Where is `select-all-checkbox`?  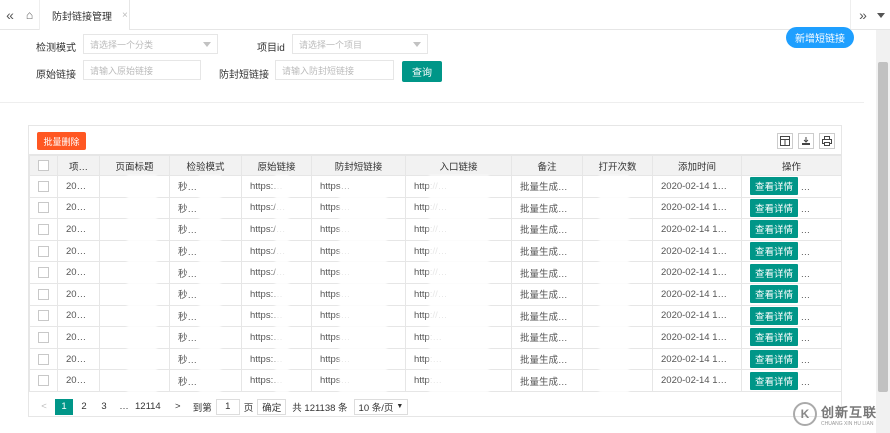
select-all-checkbox is located at coordinates (43, 165).